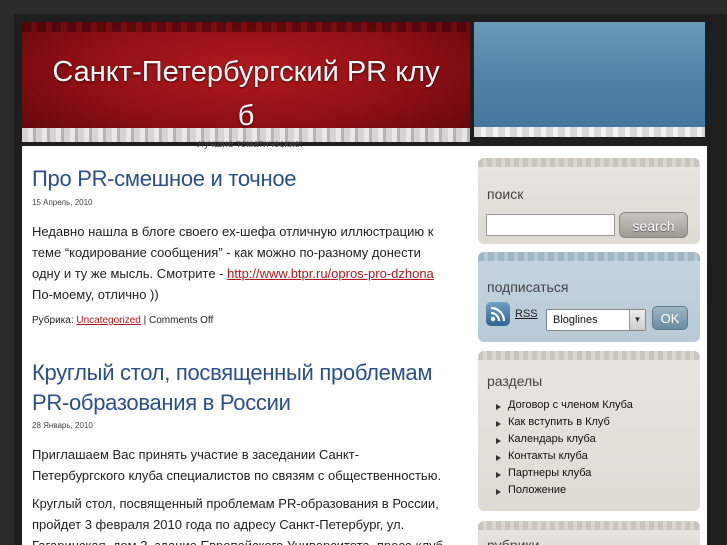  What do you see at coordinates (246, 72) in the screenshot?
I see `site-title-line1: Санкт-Петербургский PR клу` at bounding box center [246, 72].